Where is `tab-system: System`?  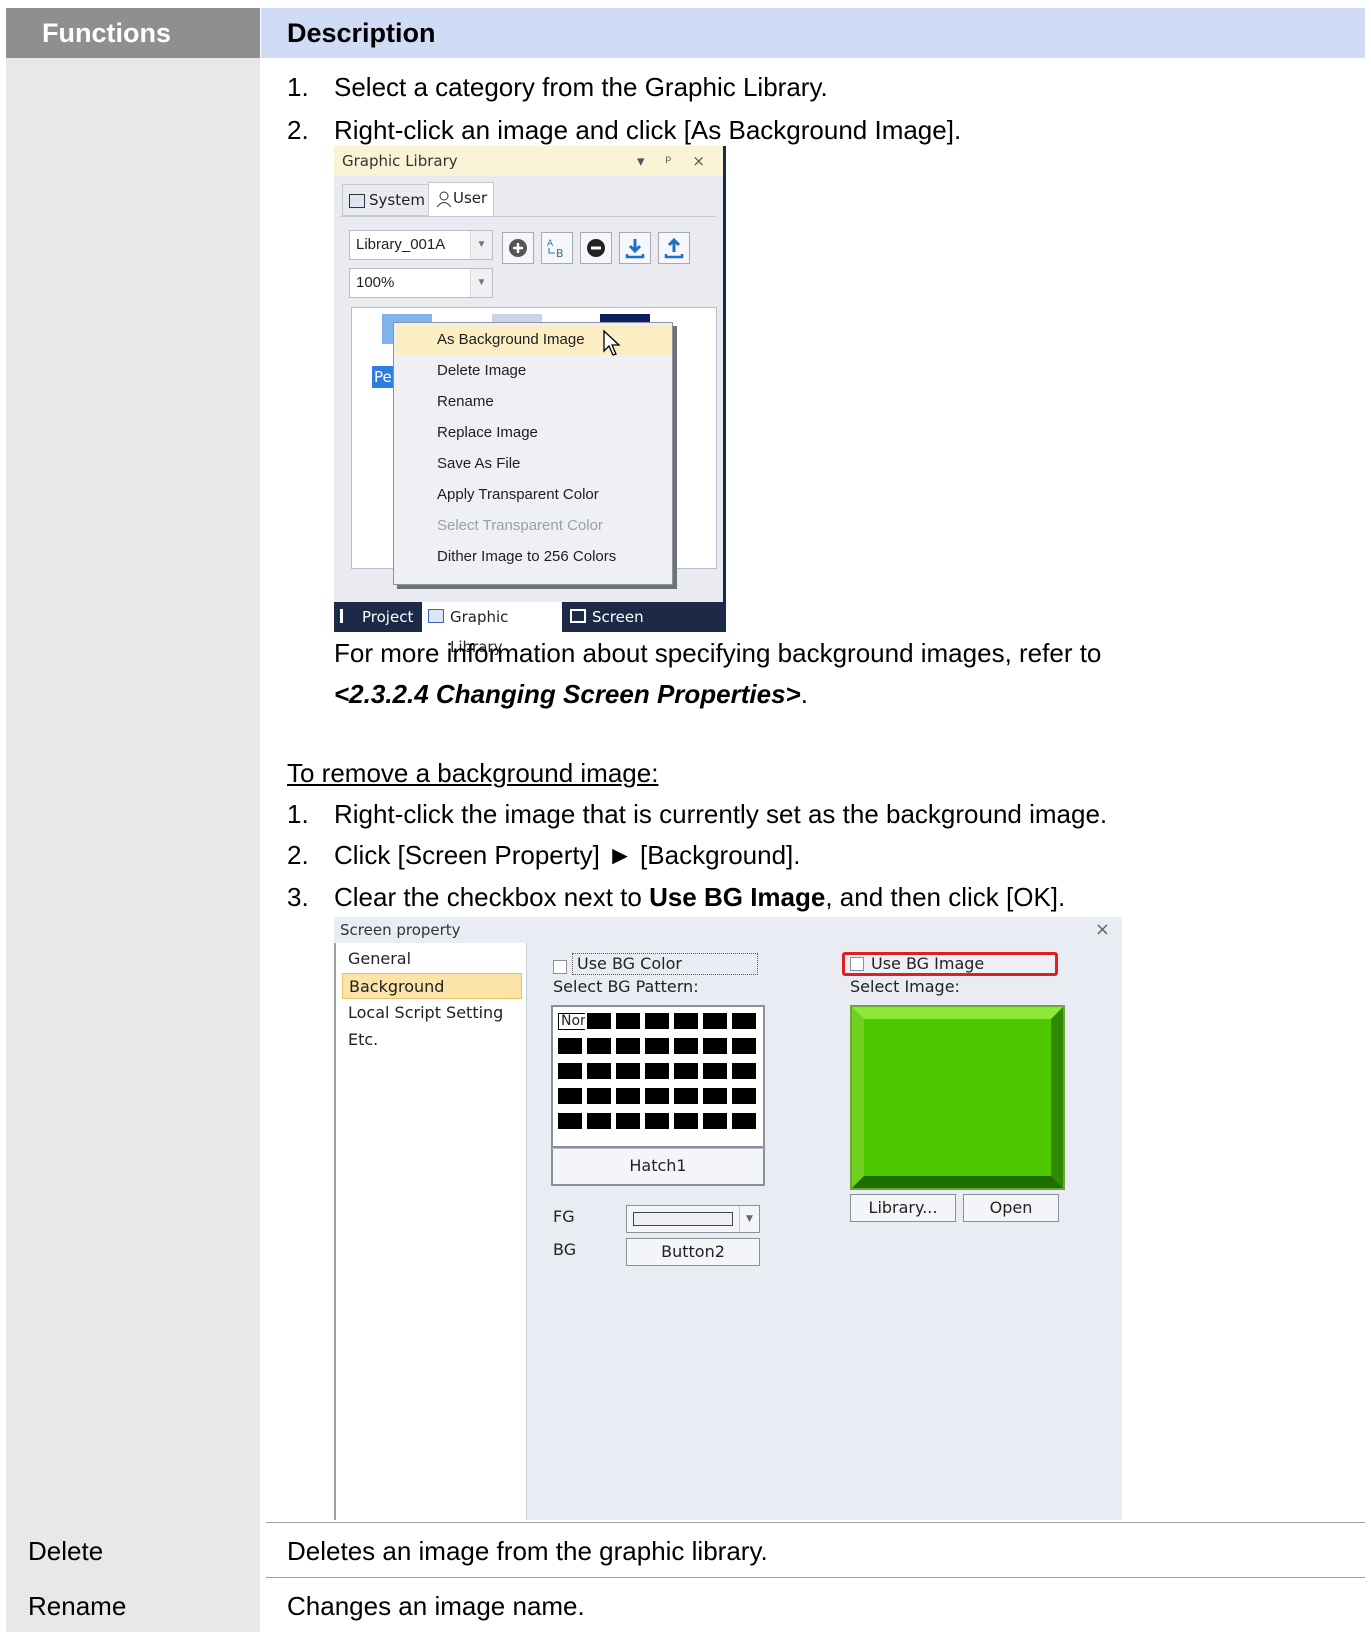
tab-system: System is located at coordinates (387, 200).